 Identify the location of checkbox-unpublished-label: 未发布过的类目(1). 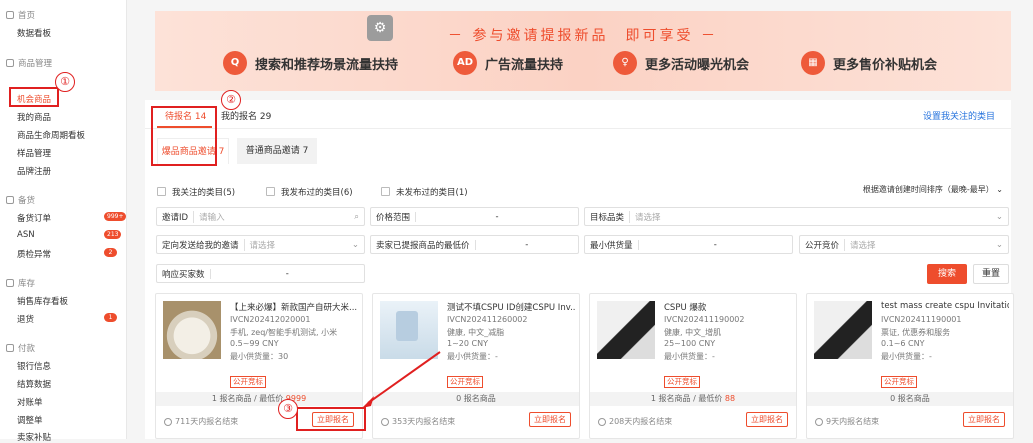
(432, 192).